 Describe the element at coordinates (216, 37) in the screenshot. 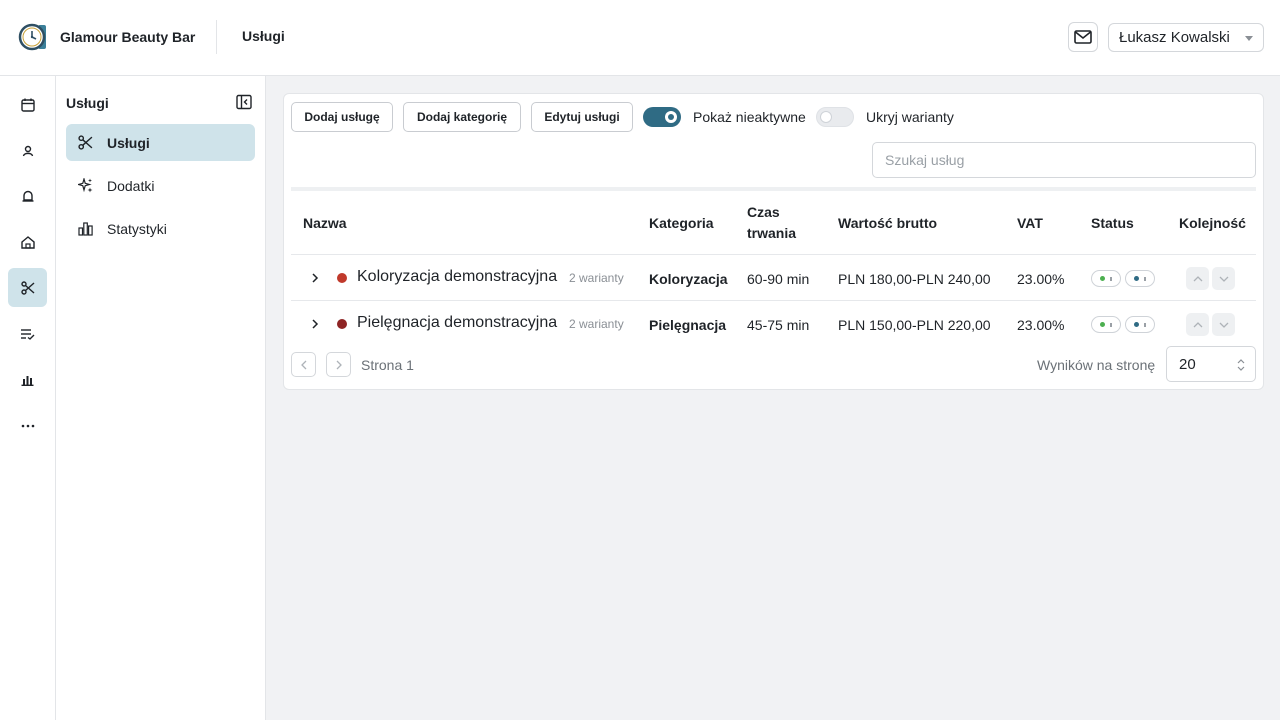

I see `header-divider` at that location.